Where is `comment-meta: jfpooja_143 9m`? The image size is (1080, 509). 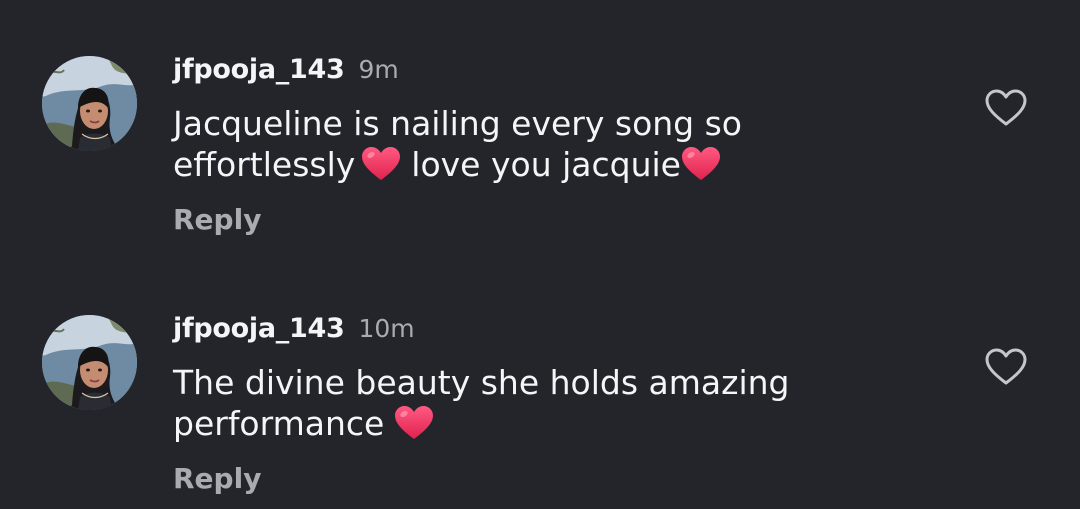
comment-meta: jfpooja_143 9m is located at coordinates (286, 70).